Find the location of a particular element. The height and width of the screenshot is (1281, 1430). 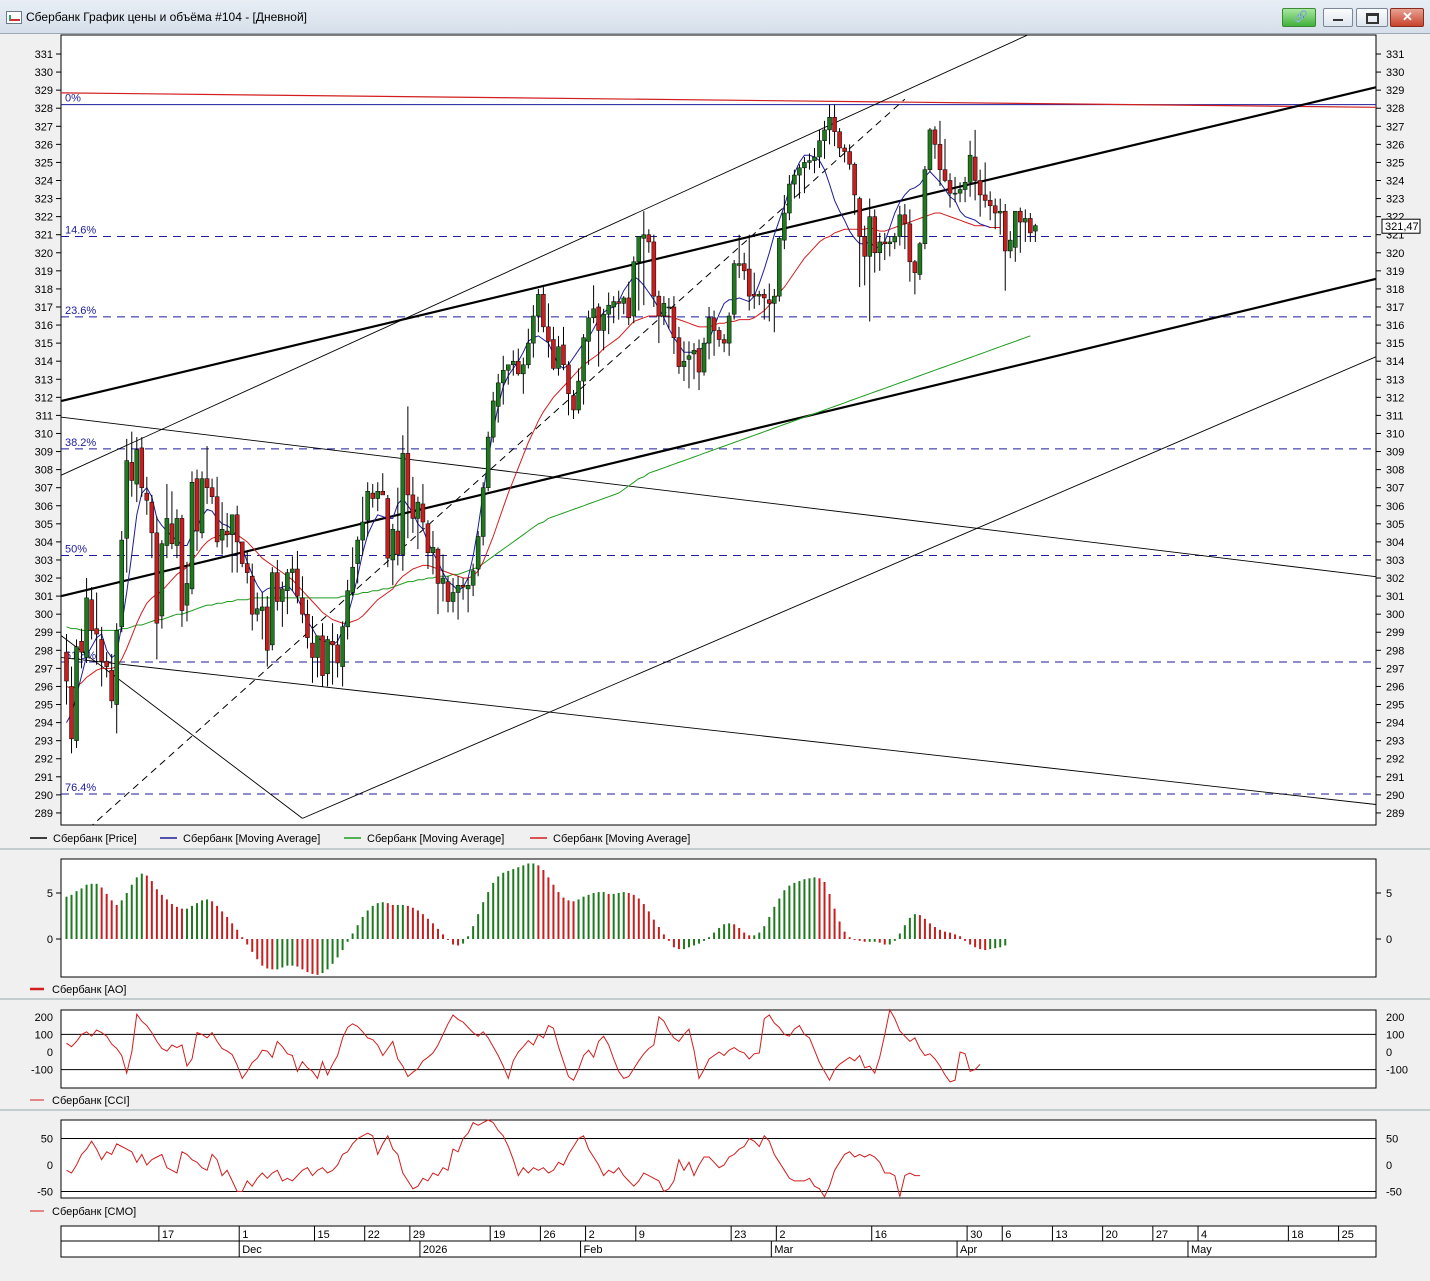

y-tick-label-right: 293 is located at coordinates (1395, 742).